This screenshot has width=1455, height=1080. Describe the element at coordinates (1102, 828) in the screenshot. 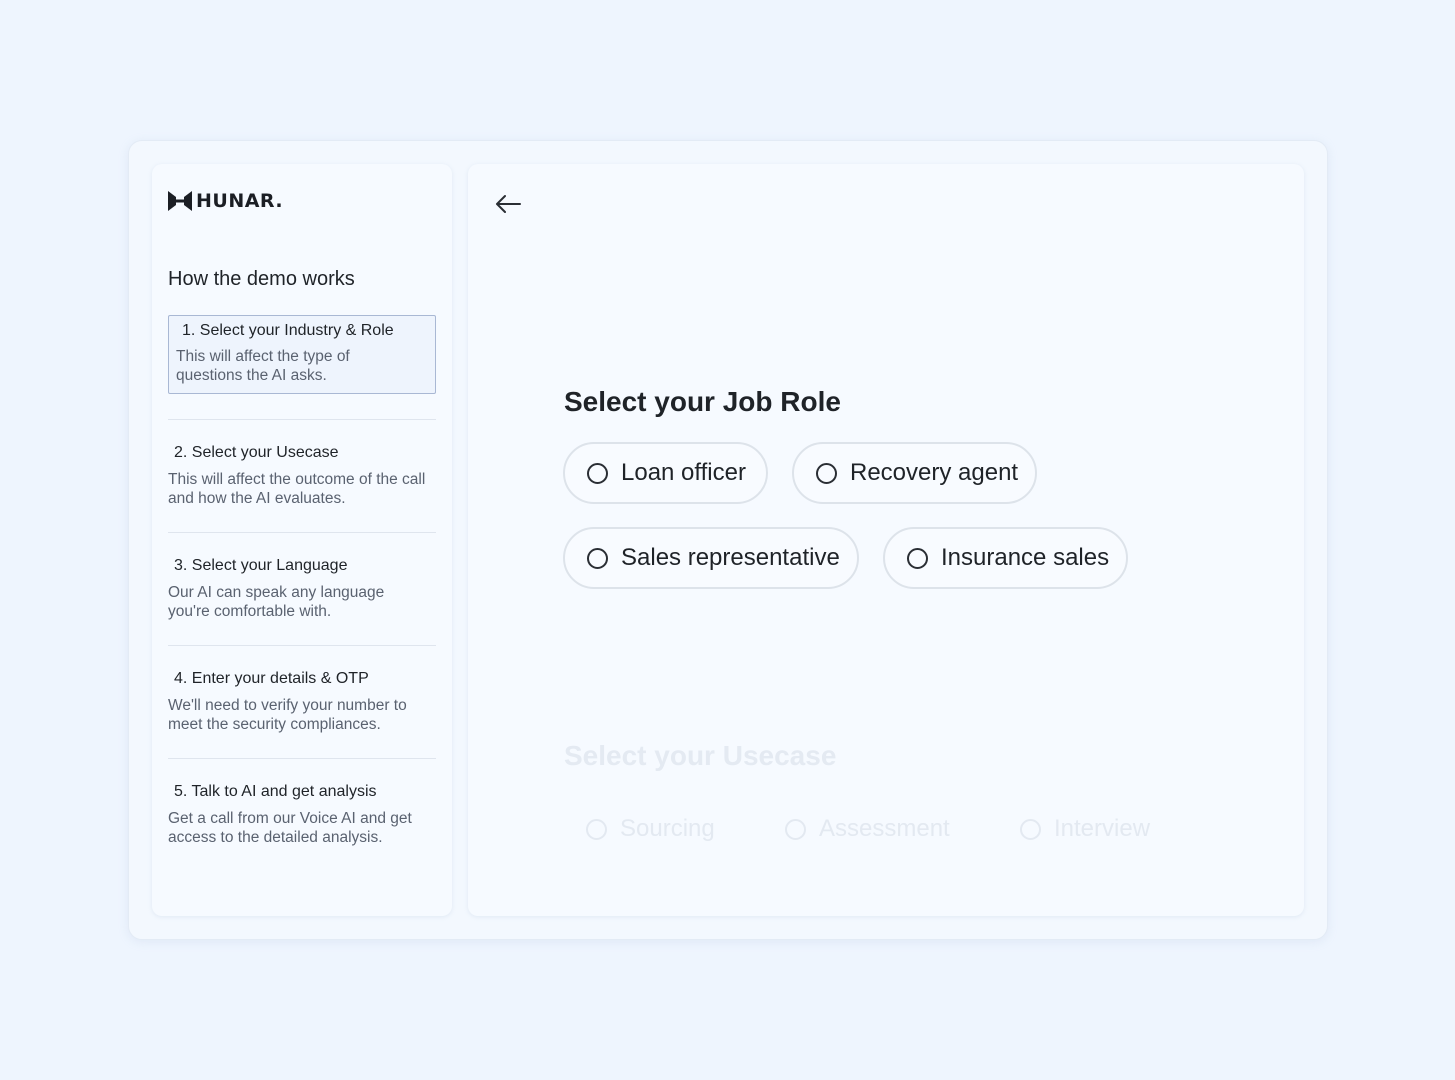

I see `option-label: Interview` at that location.